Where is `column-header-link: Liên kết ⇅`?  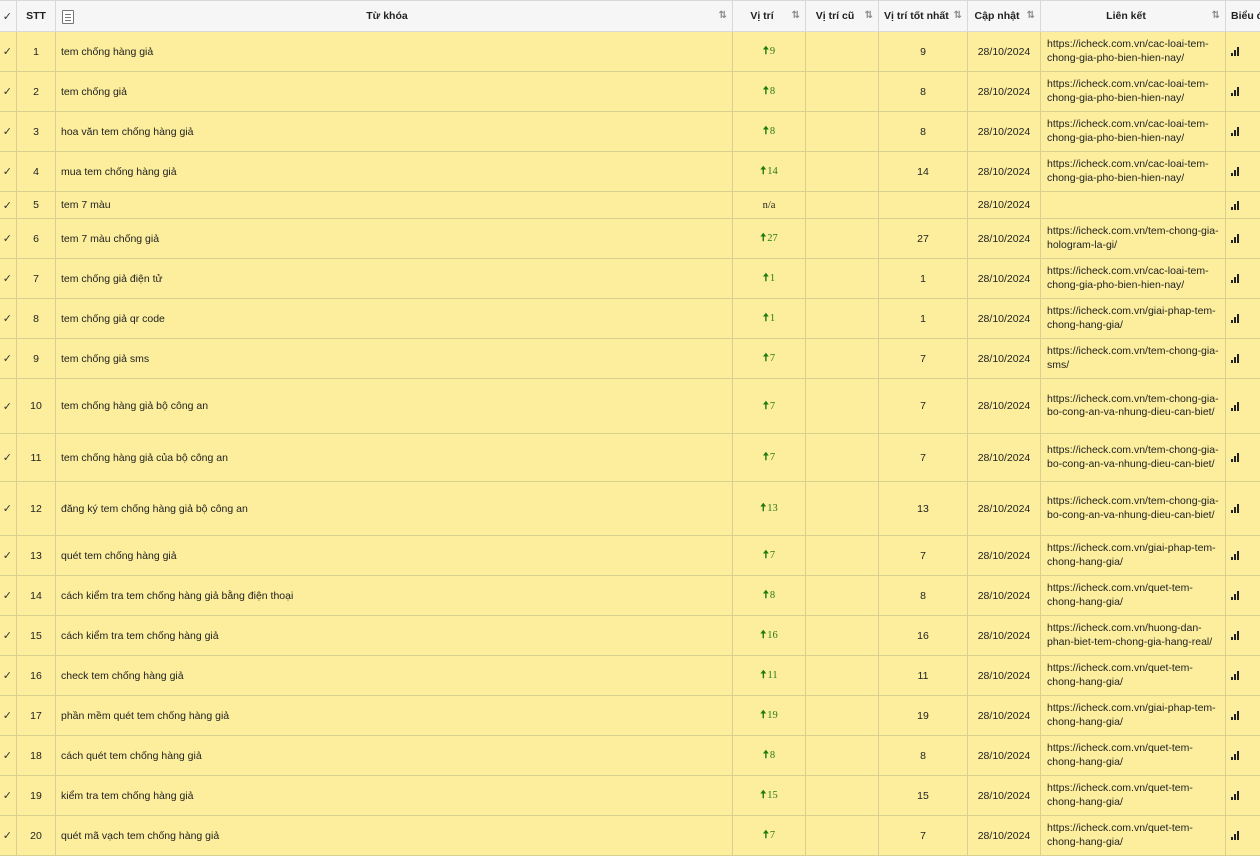 column-header-link: Liên kết ⇅ is located at coordinates (1133, 16).